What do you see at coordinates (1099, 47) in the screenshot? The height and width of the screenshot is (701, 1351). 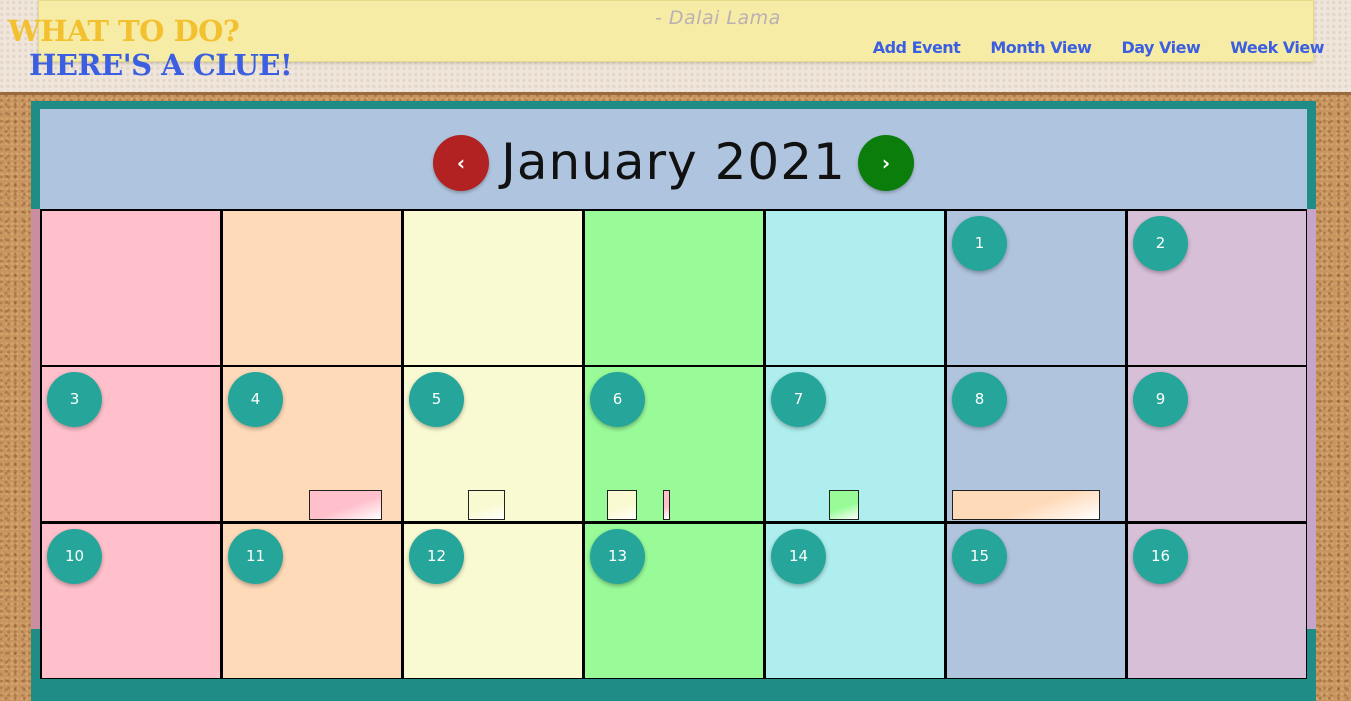 I see `main-nav: Add Event Month View Day View Week View` at bounding box center [1099, 47].